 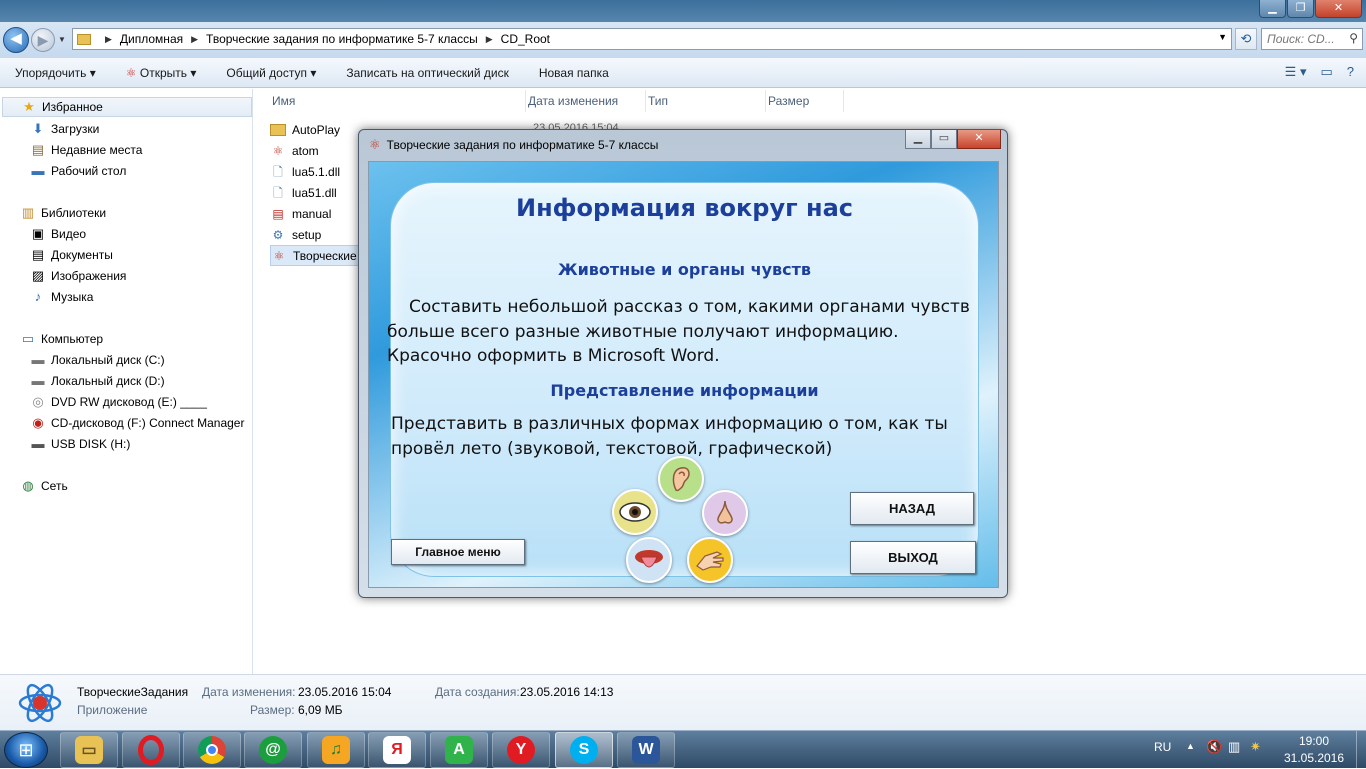 What do you see at coordinates (458, 552) in the screenshot?
I see `main-menu-button: Главное меню` at bounding box center [458, 552].